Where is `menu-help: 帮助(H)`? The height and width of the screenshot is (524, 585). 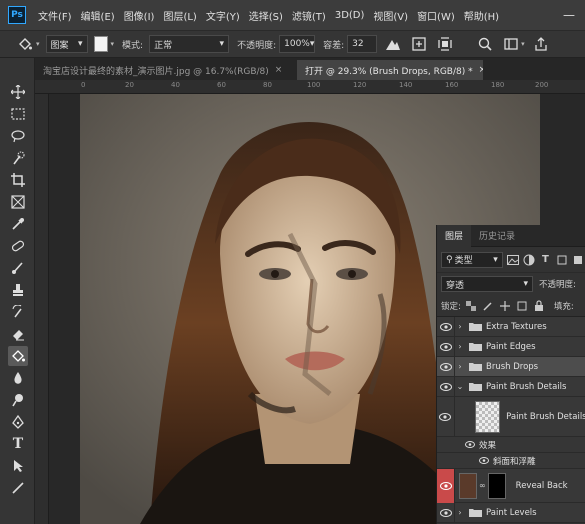
menu-help: 帮助(H) is located at coordinates (481, 15).